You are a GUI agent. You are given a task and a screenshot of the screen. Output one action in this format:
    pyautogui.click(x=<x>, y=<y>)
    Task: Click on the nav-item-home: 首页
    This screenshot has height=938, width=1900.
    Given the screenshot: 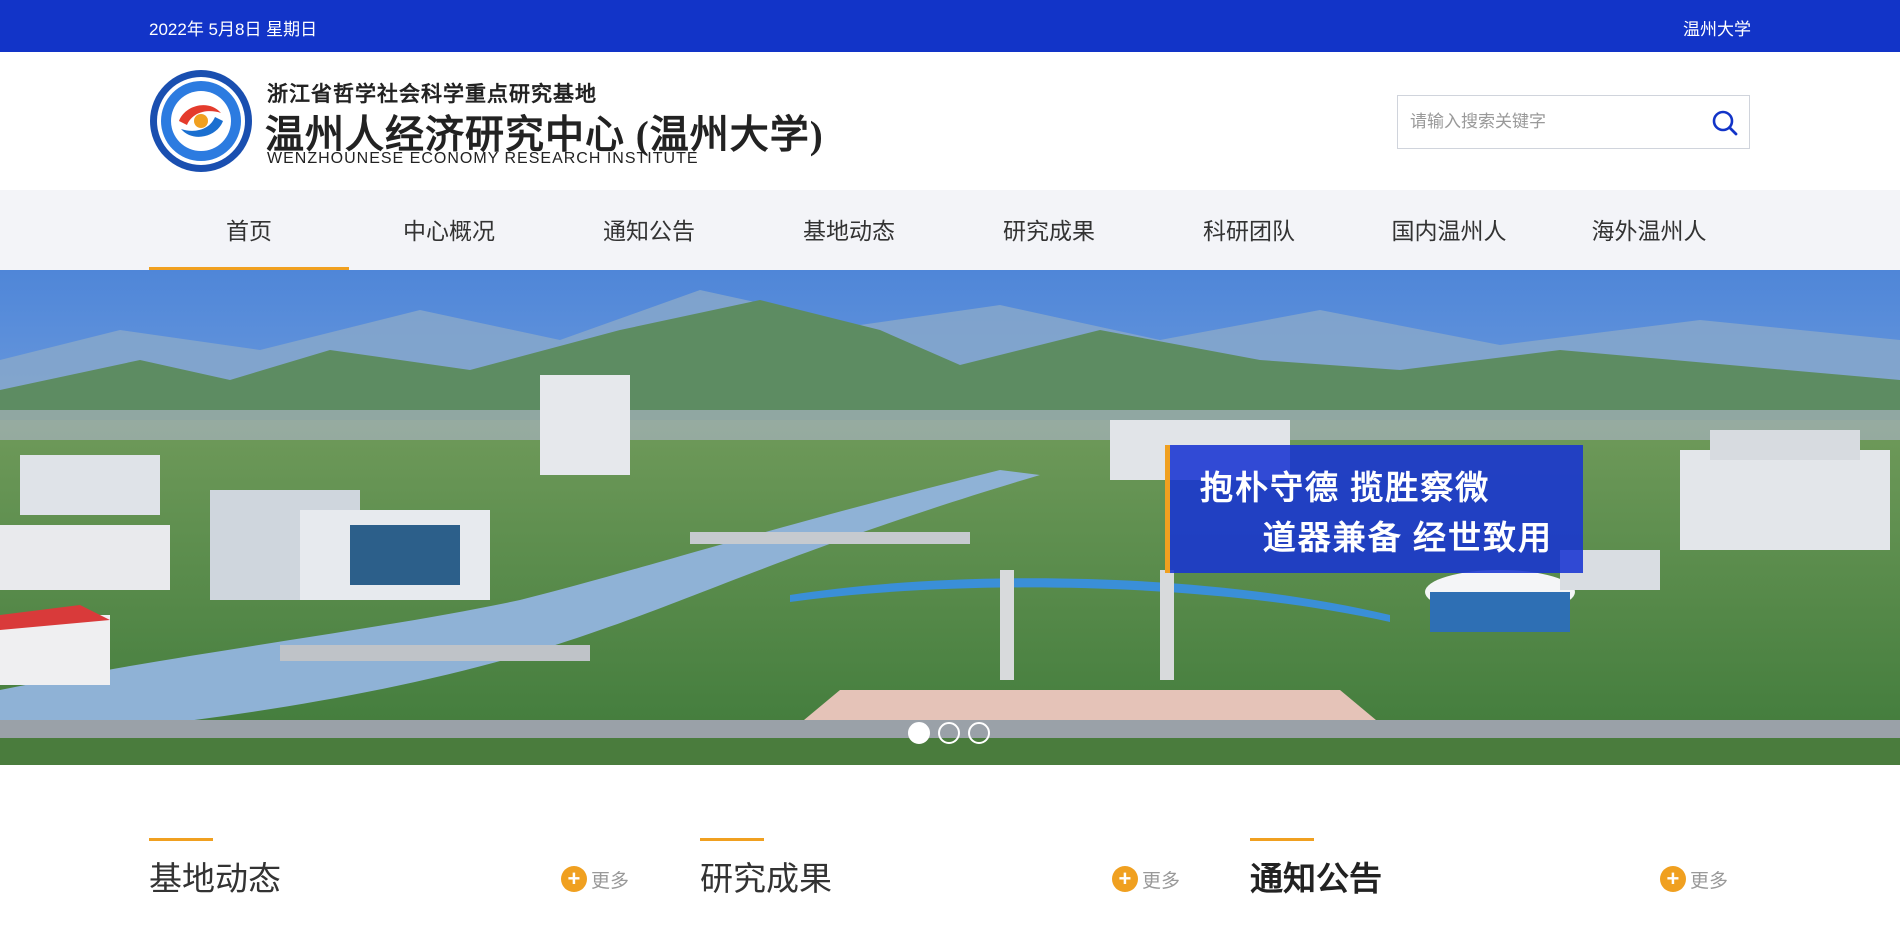 What is the action you would take?
    pyautogui.click(x=249, y=230)
    